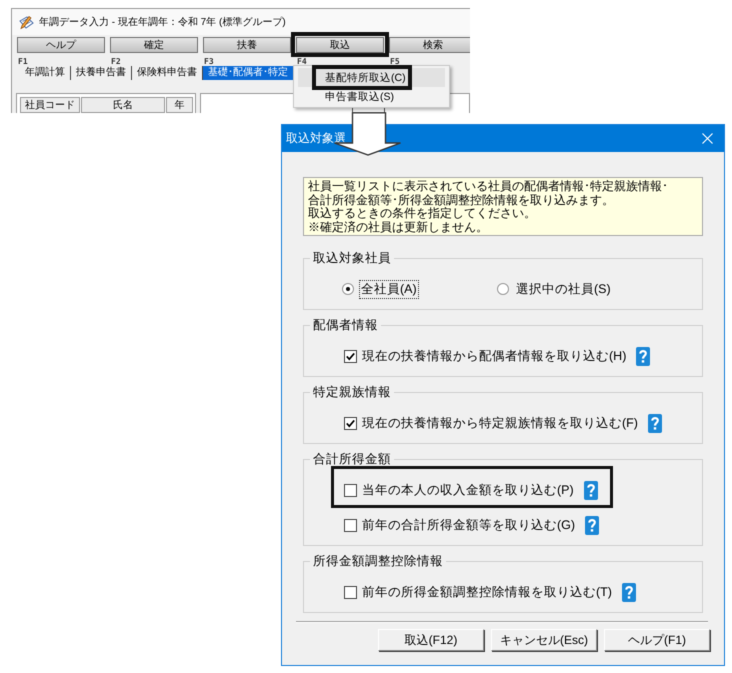  Describe the element at coordinates (50, 105) in the screenshot. I see `column-header: 社員コード` at that location.